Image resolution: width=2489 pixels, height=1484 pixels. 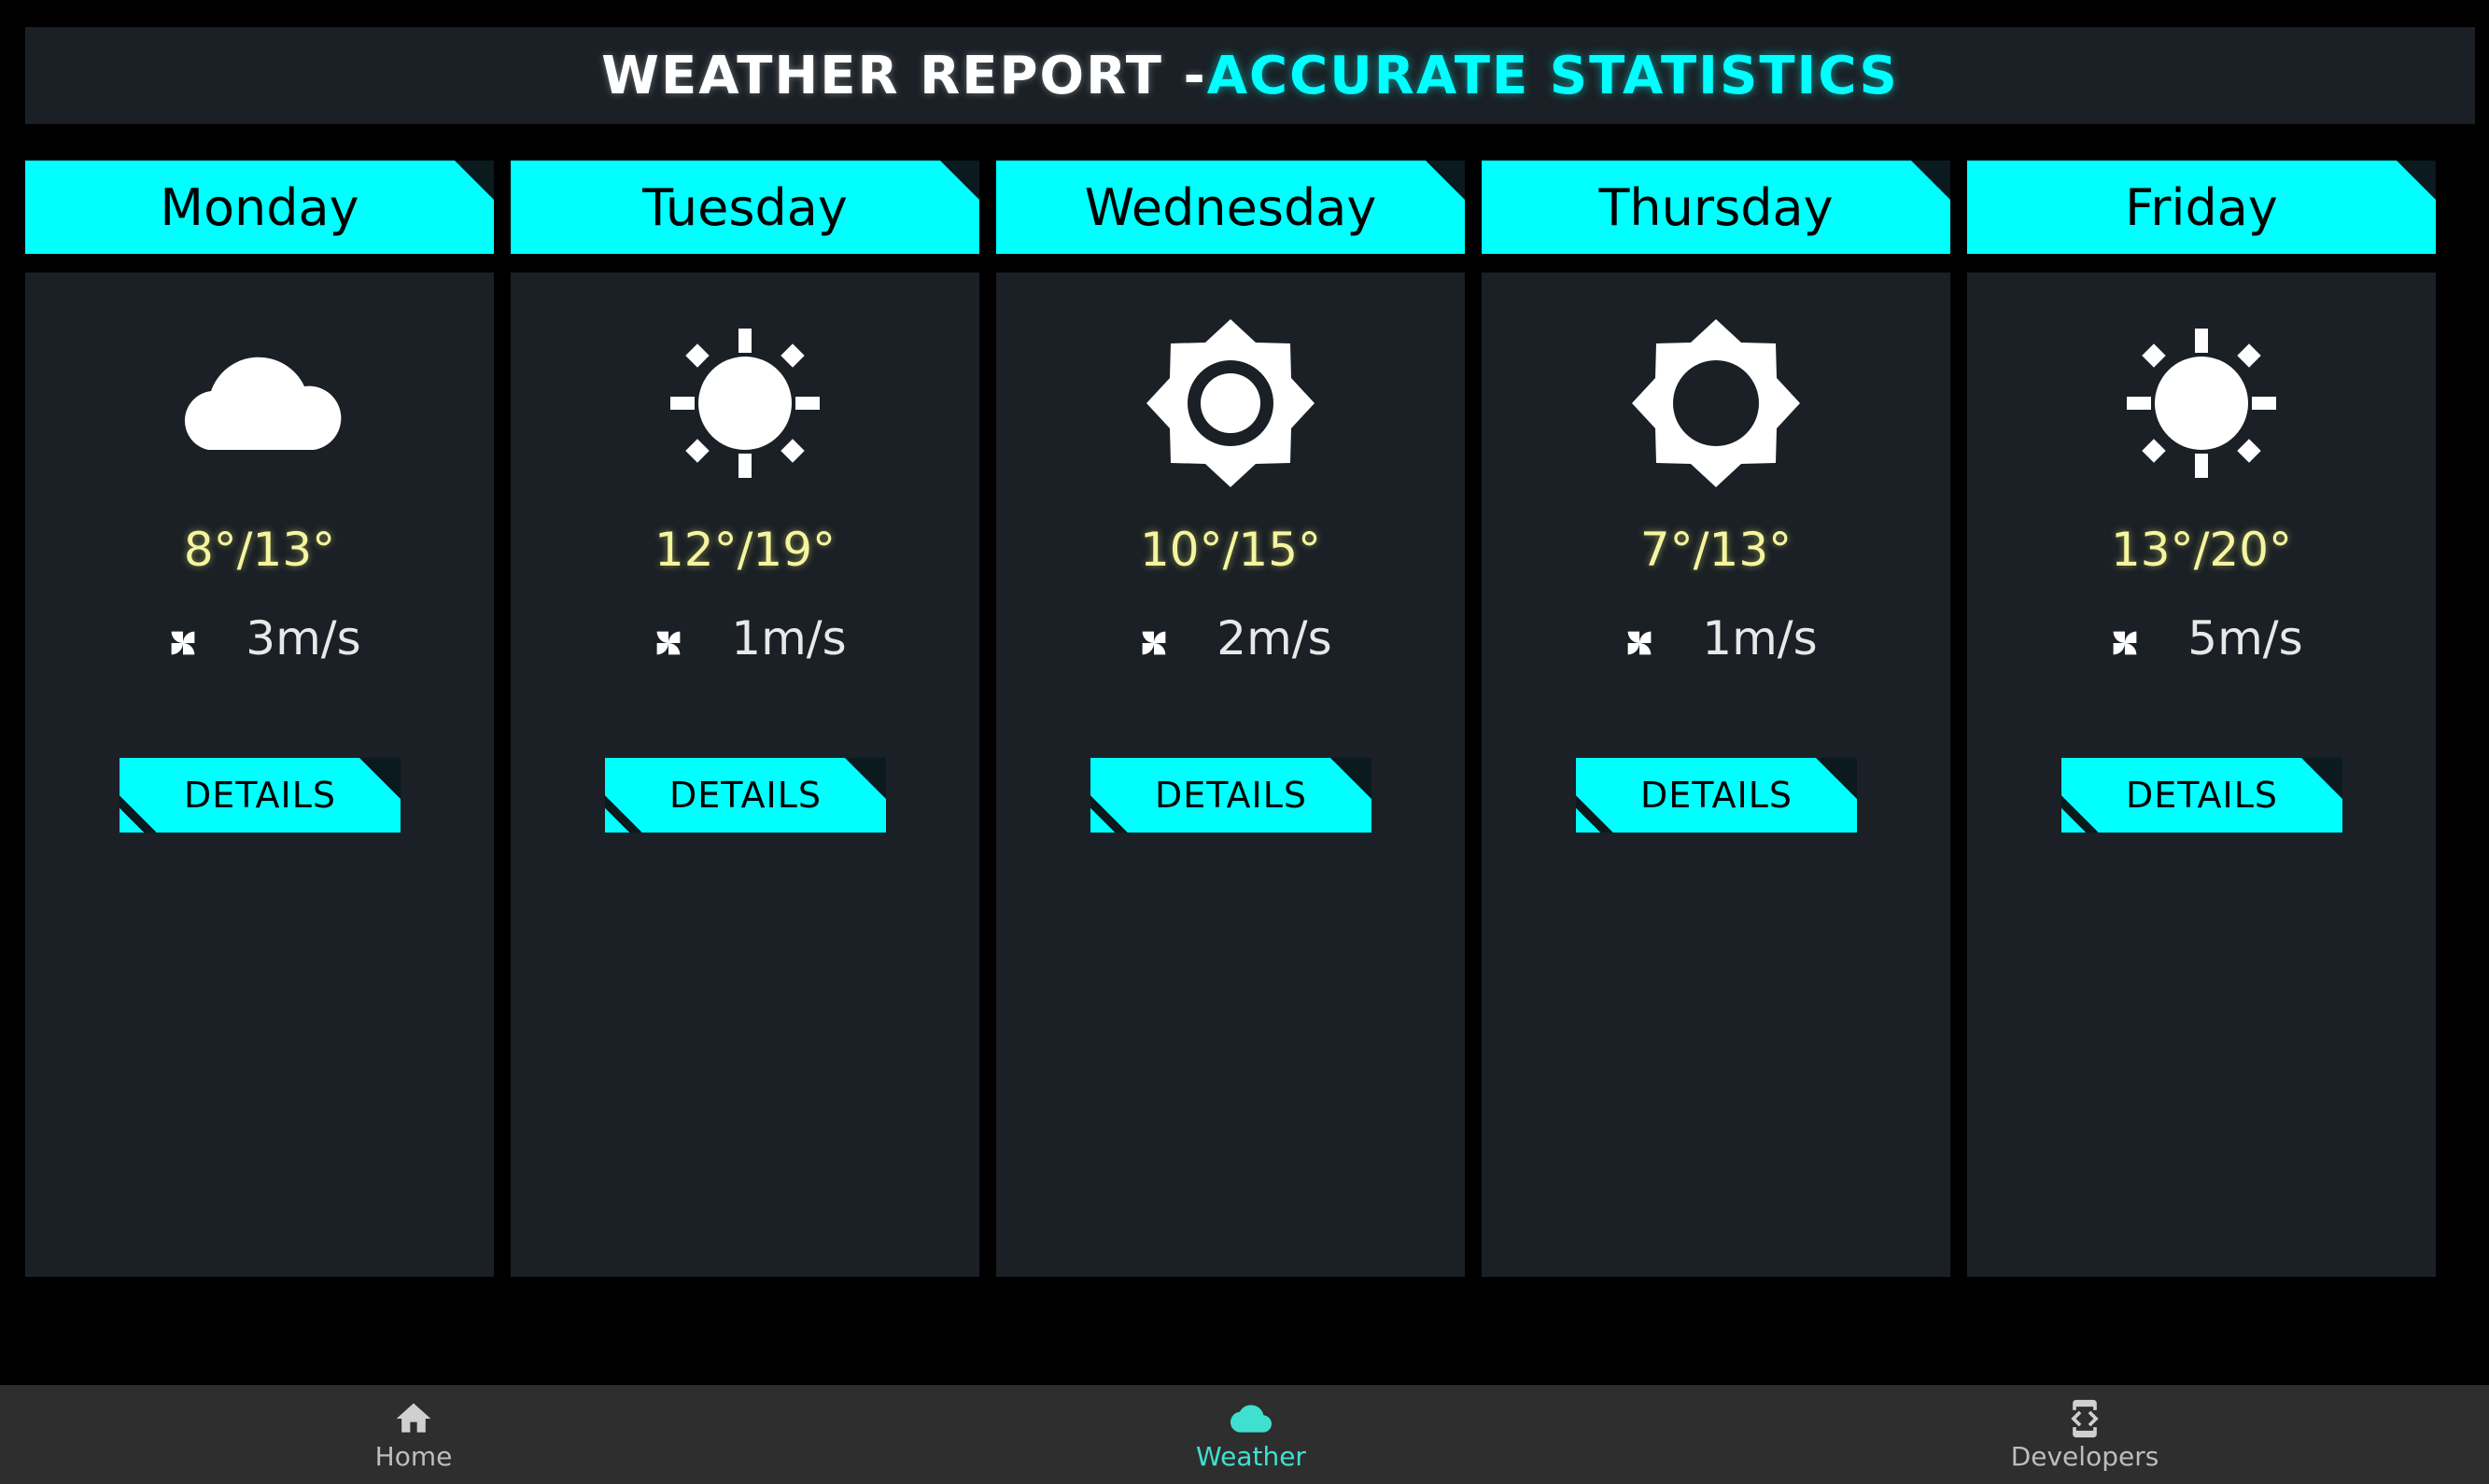 I want to click on nav-item-developers: Developers, so click(x=2085, y=1434).